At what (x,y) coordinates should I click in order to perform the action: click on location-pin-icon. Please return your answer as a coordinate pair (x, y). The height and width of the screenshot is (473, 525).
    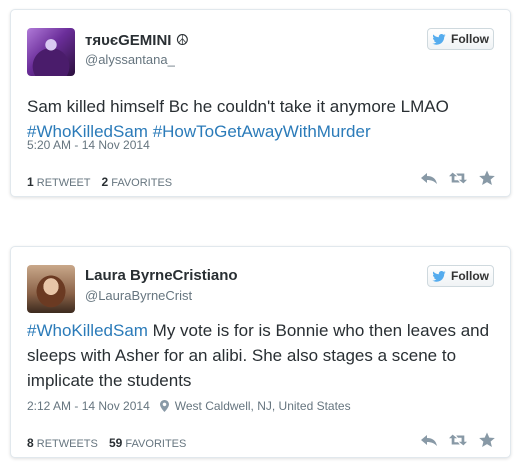
    Looking at the image, I should click on (164, 406).